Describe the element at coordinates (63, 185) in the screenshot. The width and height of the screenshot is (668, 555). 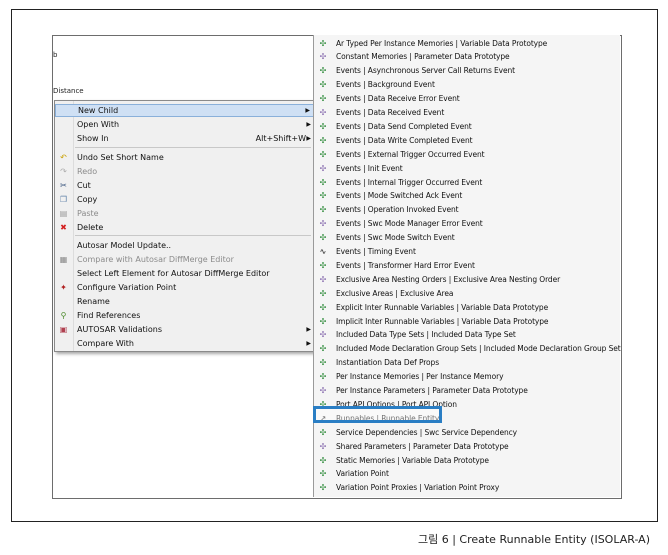
I see `cut-icon: ✂` at that location.